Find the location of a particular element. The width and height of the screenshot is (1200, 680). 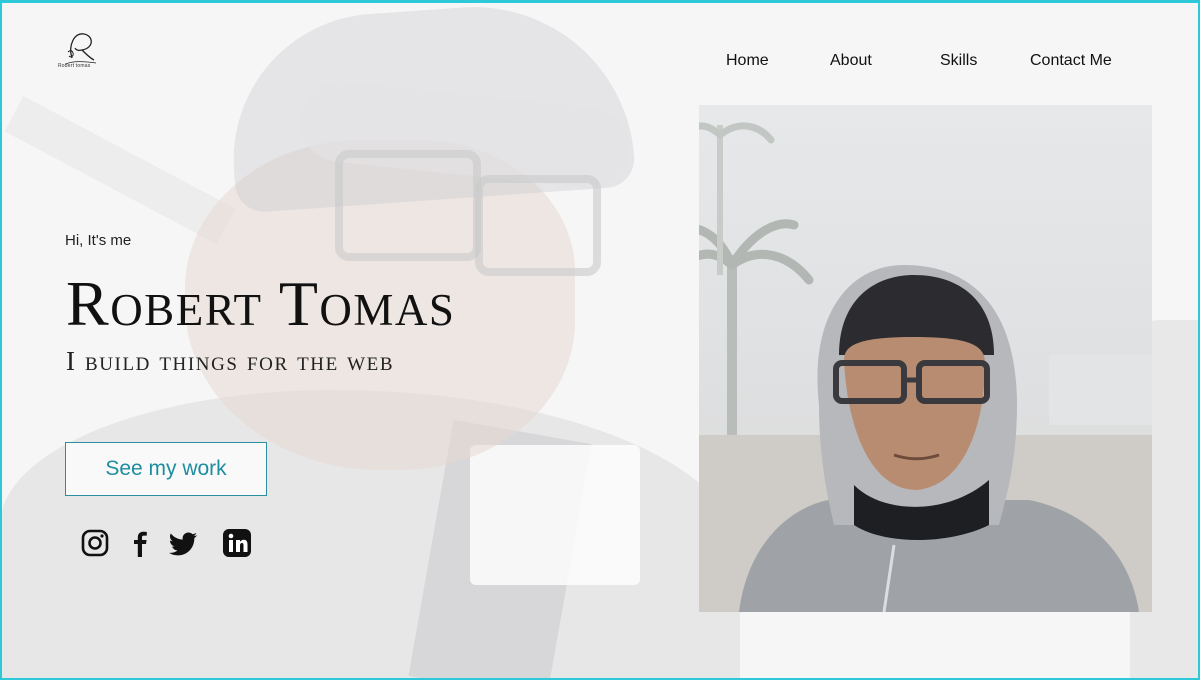

hero-name: Robert Tomas is located at coordinates (261, 303).